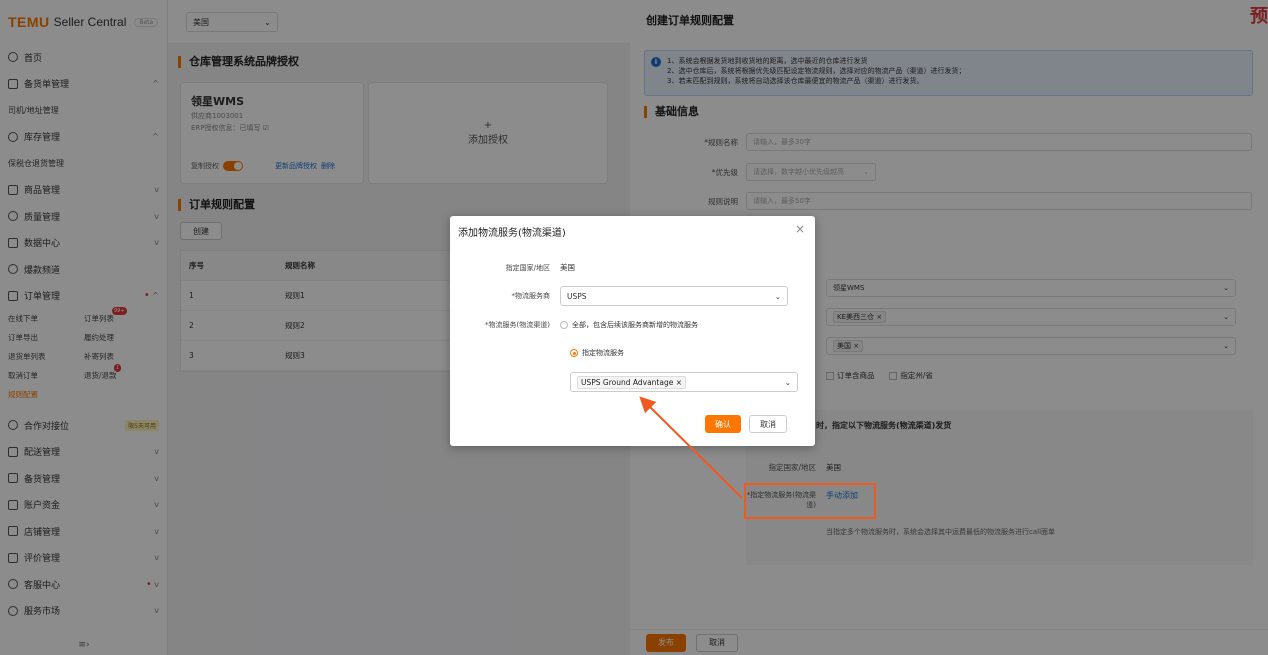  I want to click on dialog-cancel-button: 取消, so click(768, 424).